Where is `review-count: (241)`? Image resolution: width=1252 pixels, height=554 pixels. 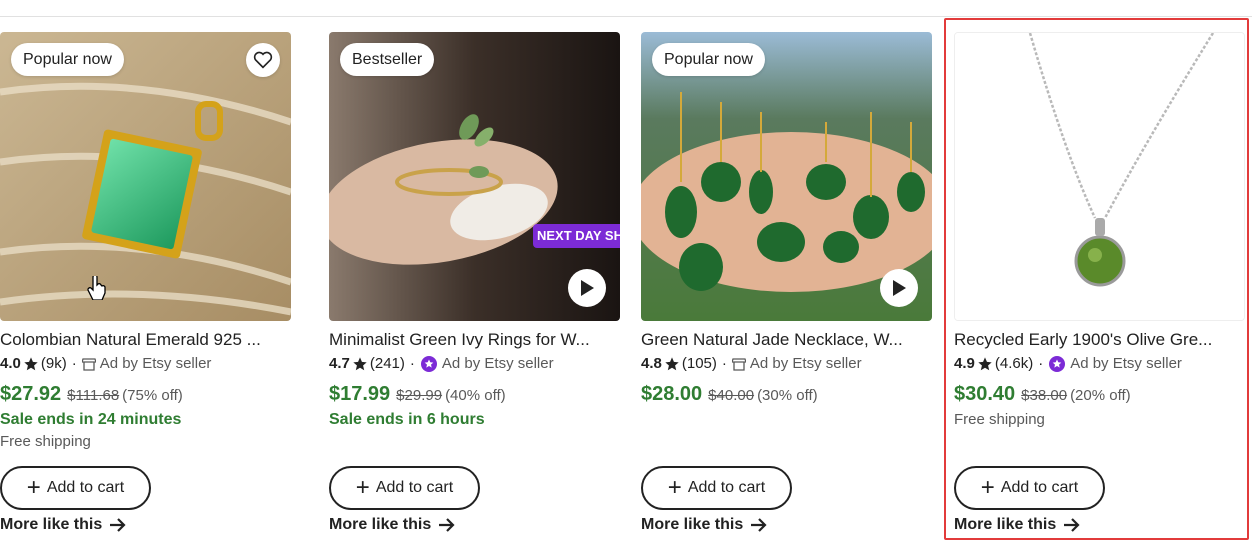
review-count: (241) is located at coordinates (387, 363).